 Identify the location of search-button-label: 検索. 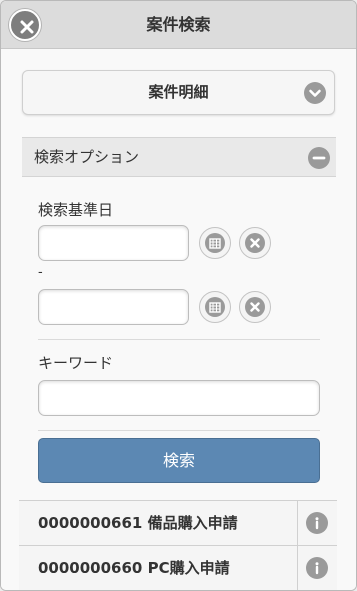
(178, 460).